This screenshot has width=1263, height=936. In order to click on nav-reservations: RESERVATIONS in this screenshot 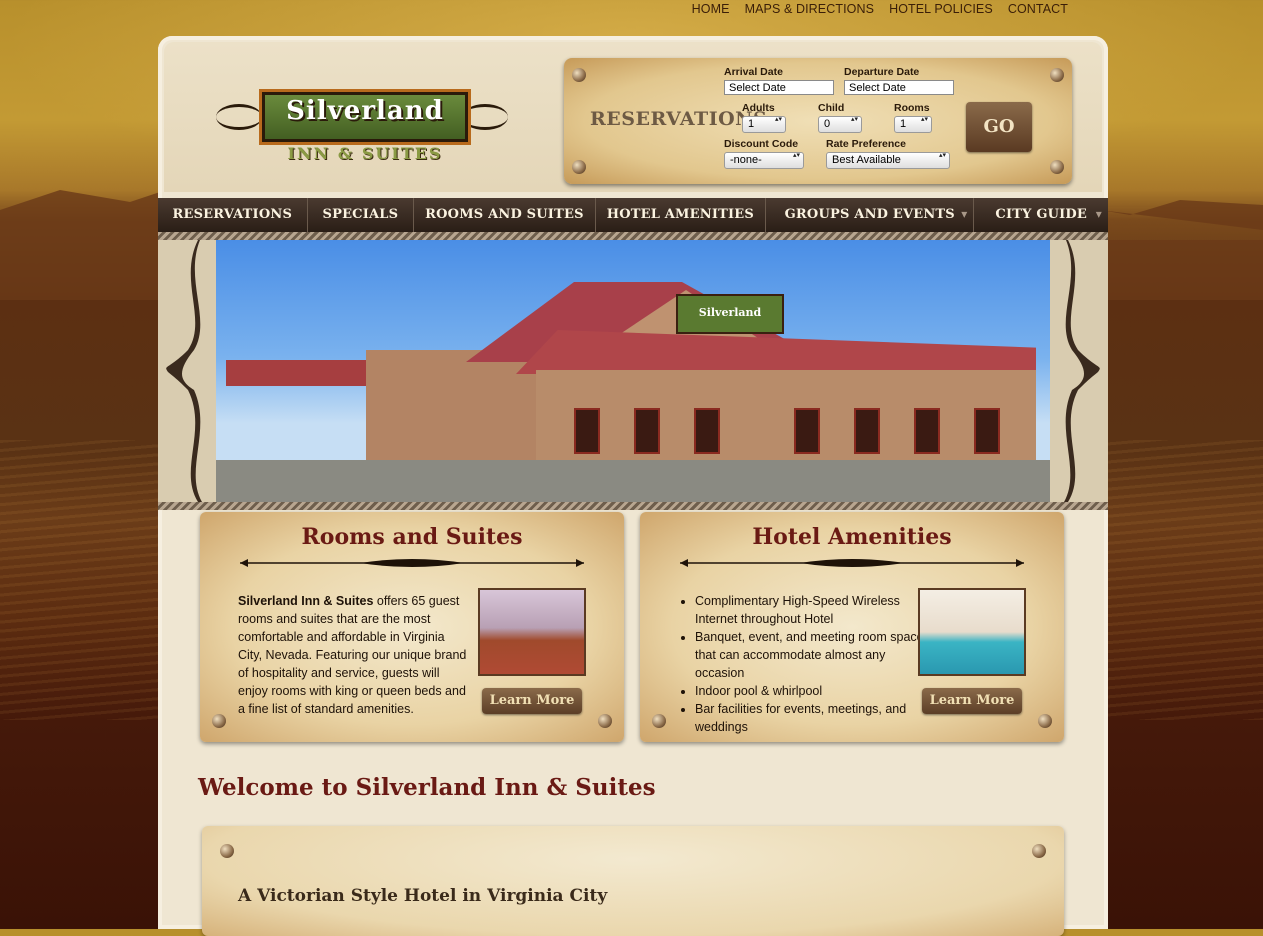, I will do `click(233, 215)`.